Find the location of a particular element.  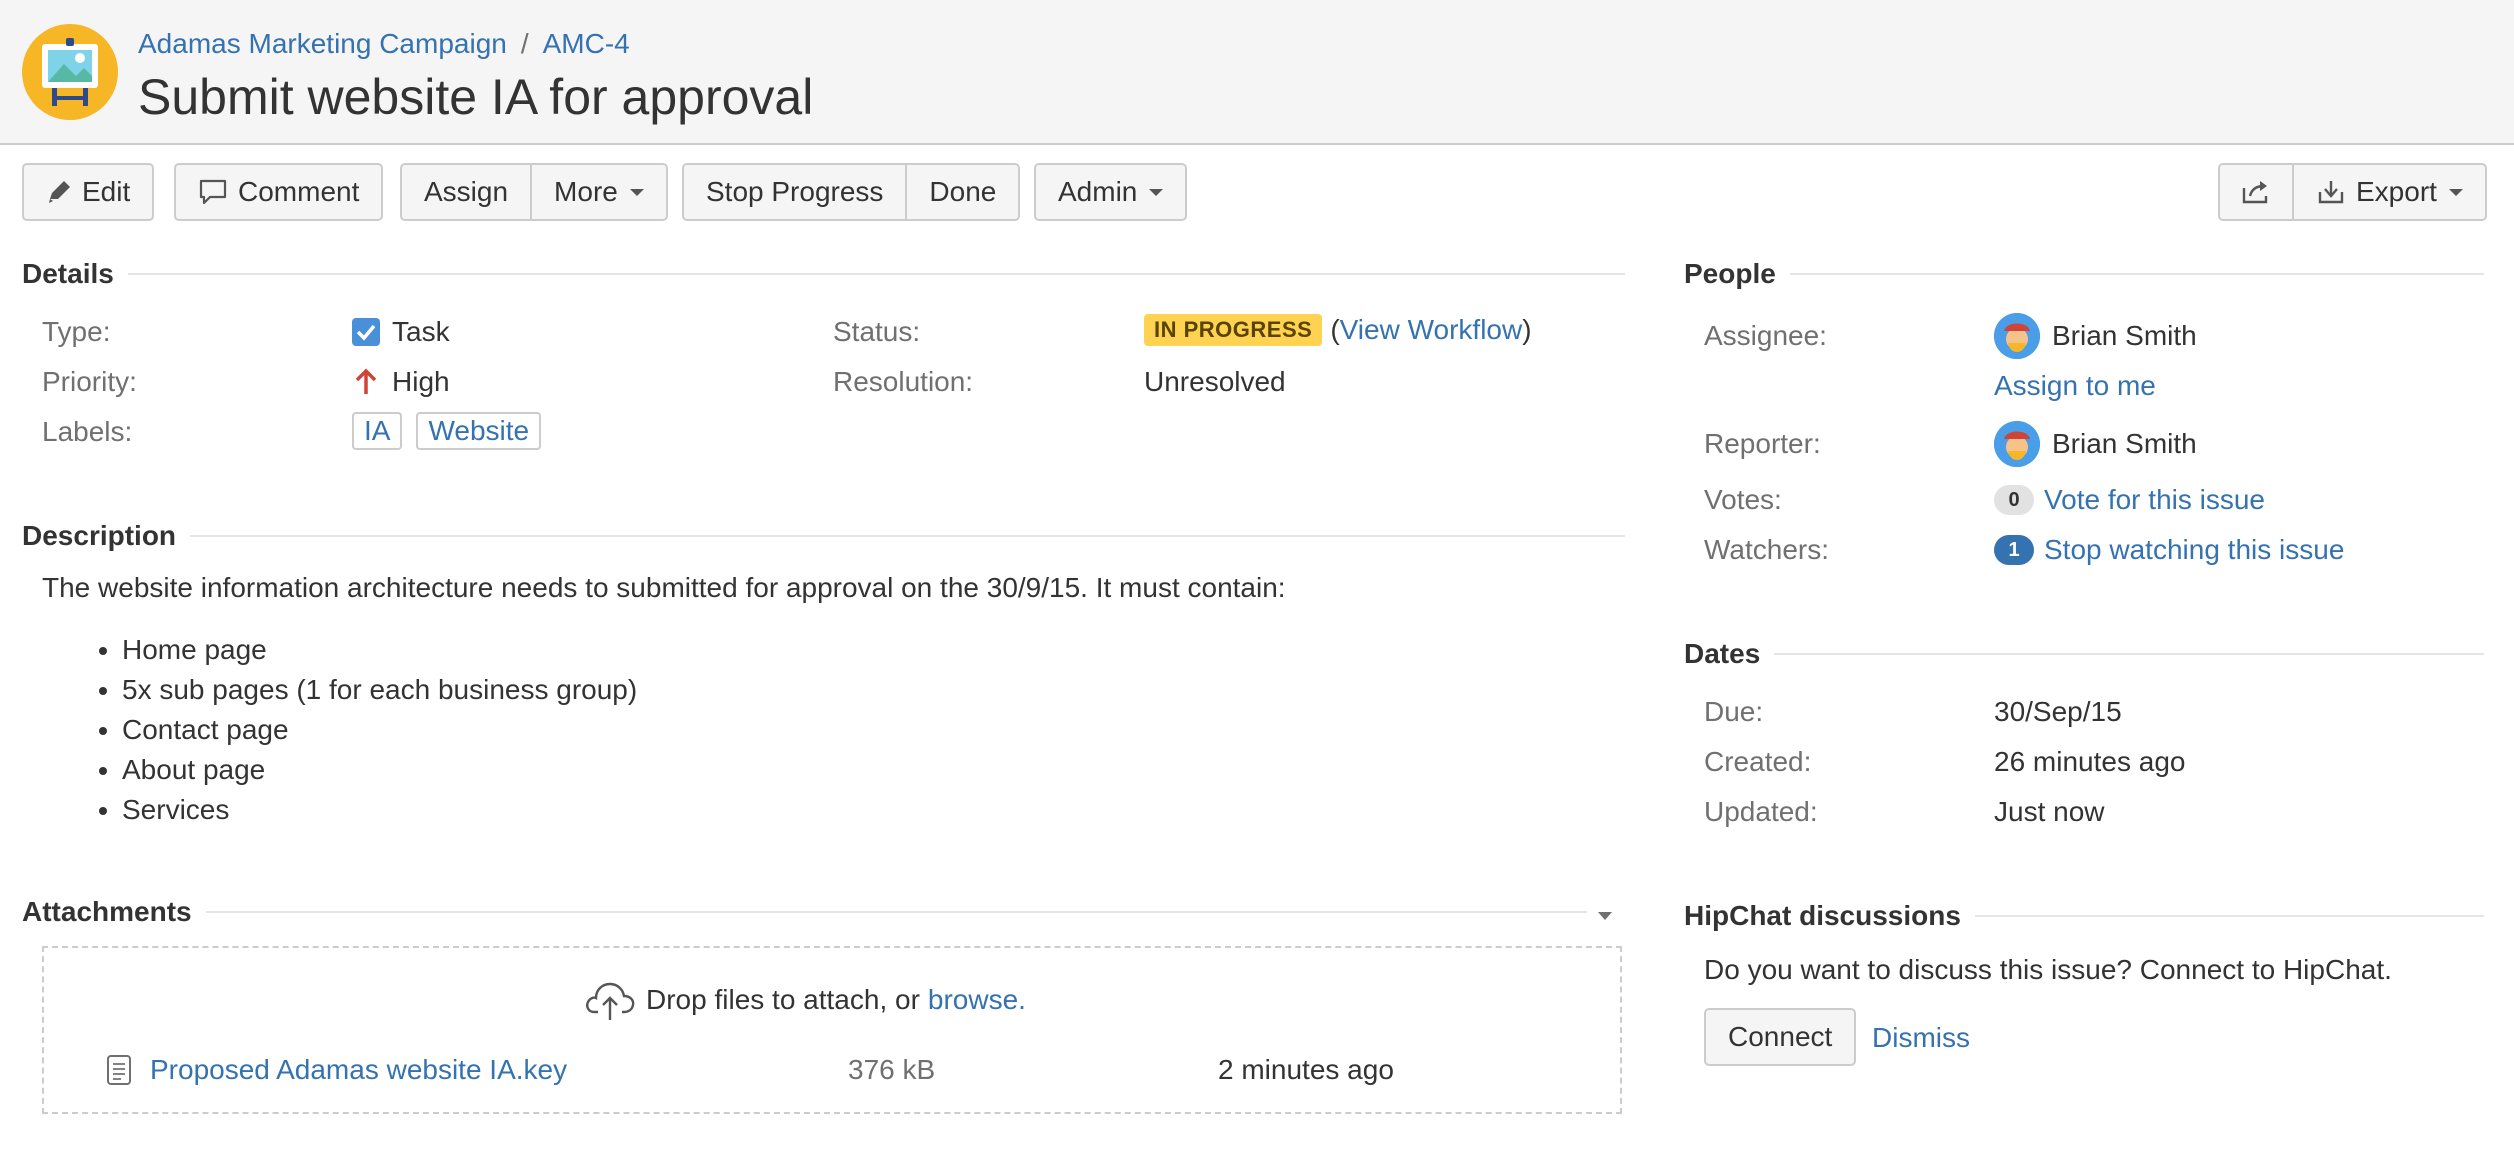

admin-button-group: Admin is located at coordinates (1111, 192).